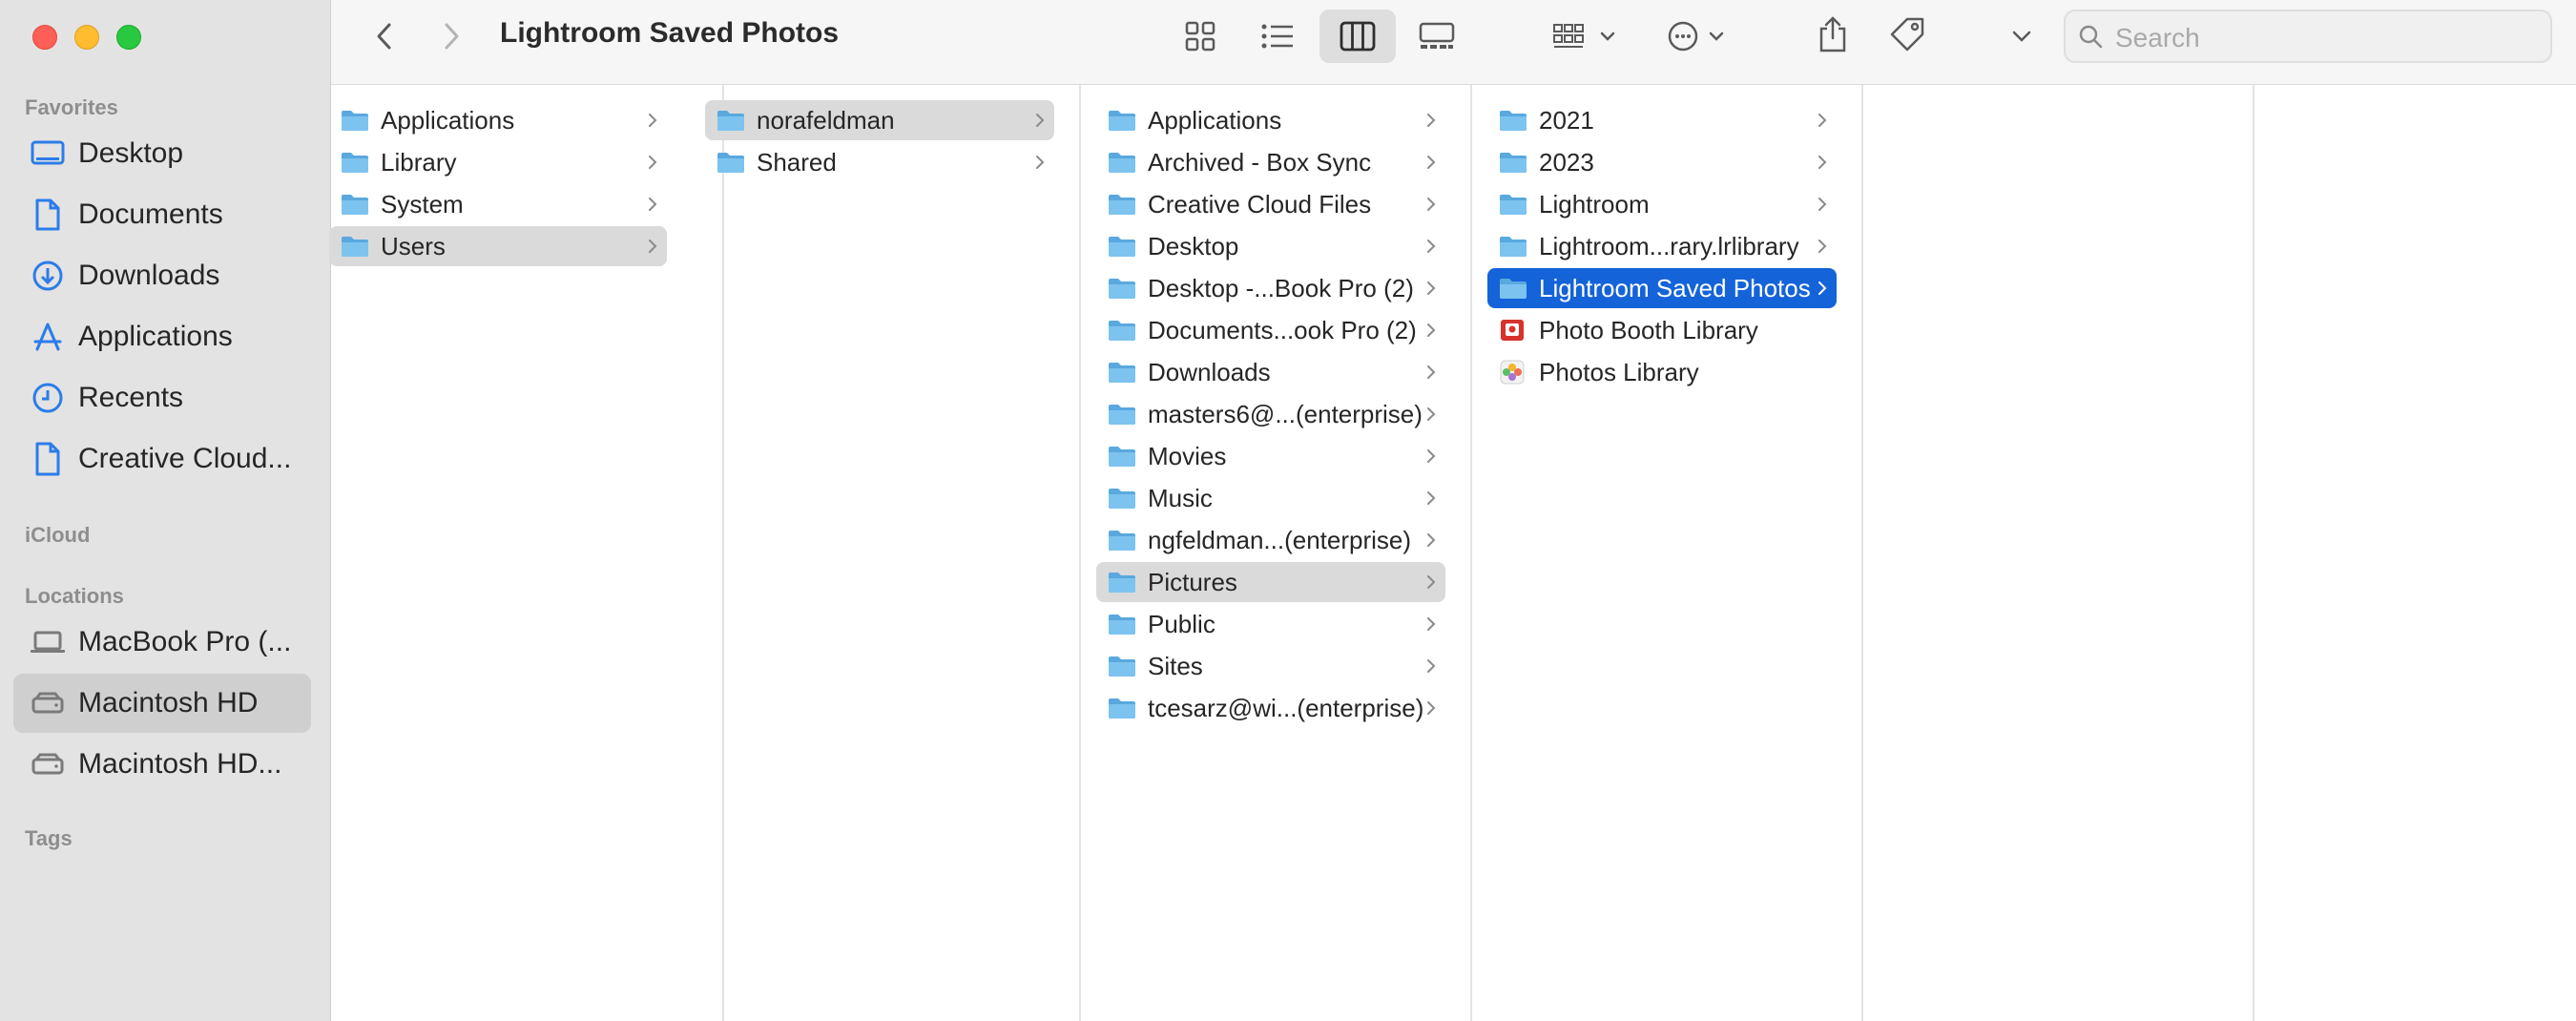 The height and width of the screenshot is (1021, 2576). Describe the element at coordinates (1357, 36) in the screenshot. I see `column-view-button` at that location.